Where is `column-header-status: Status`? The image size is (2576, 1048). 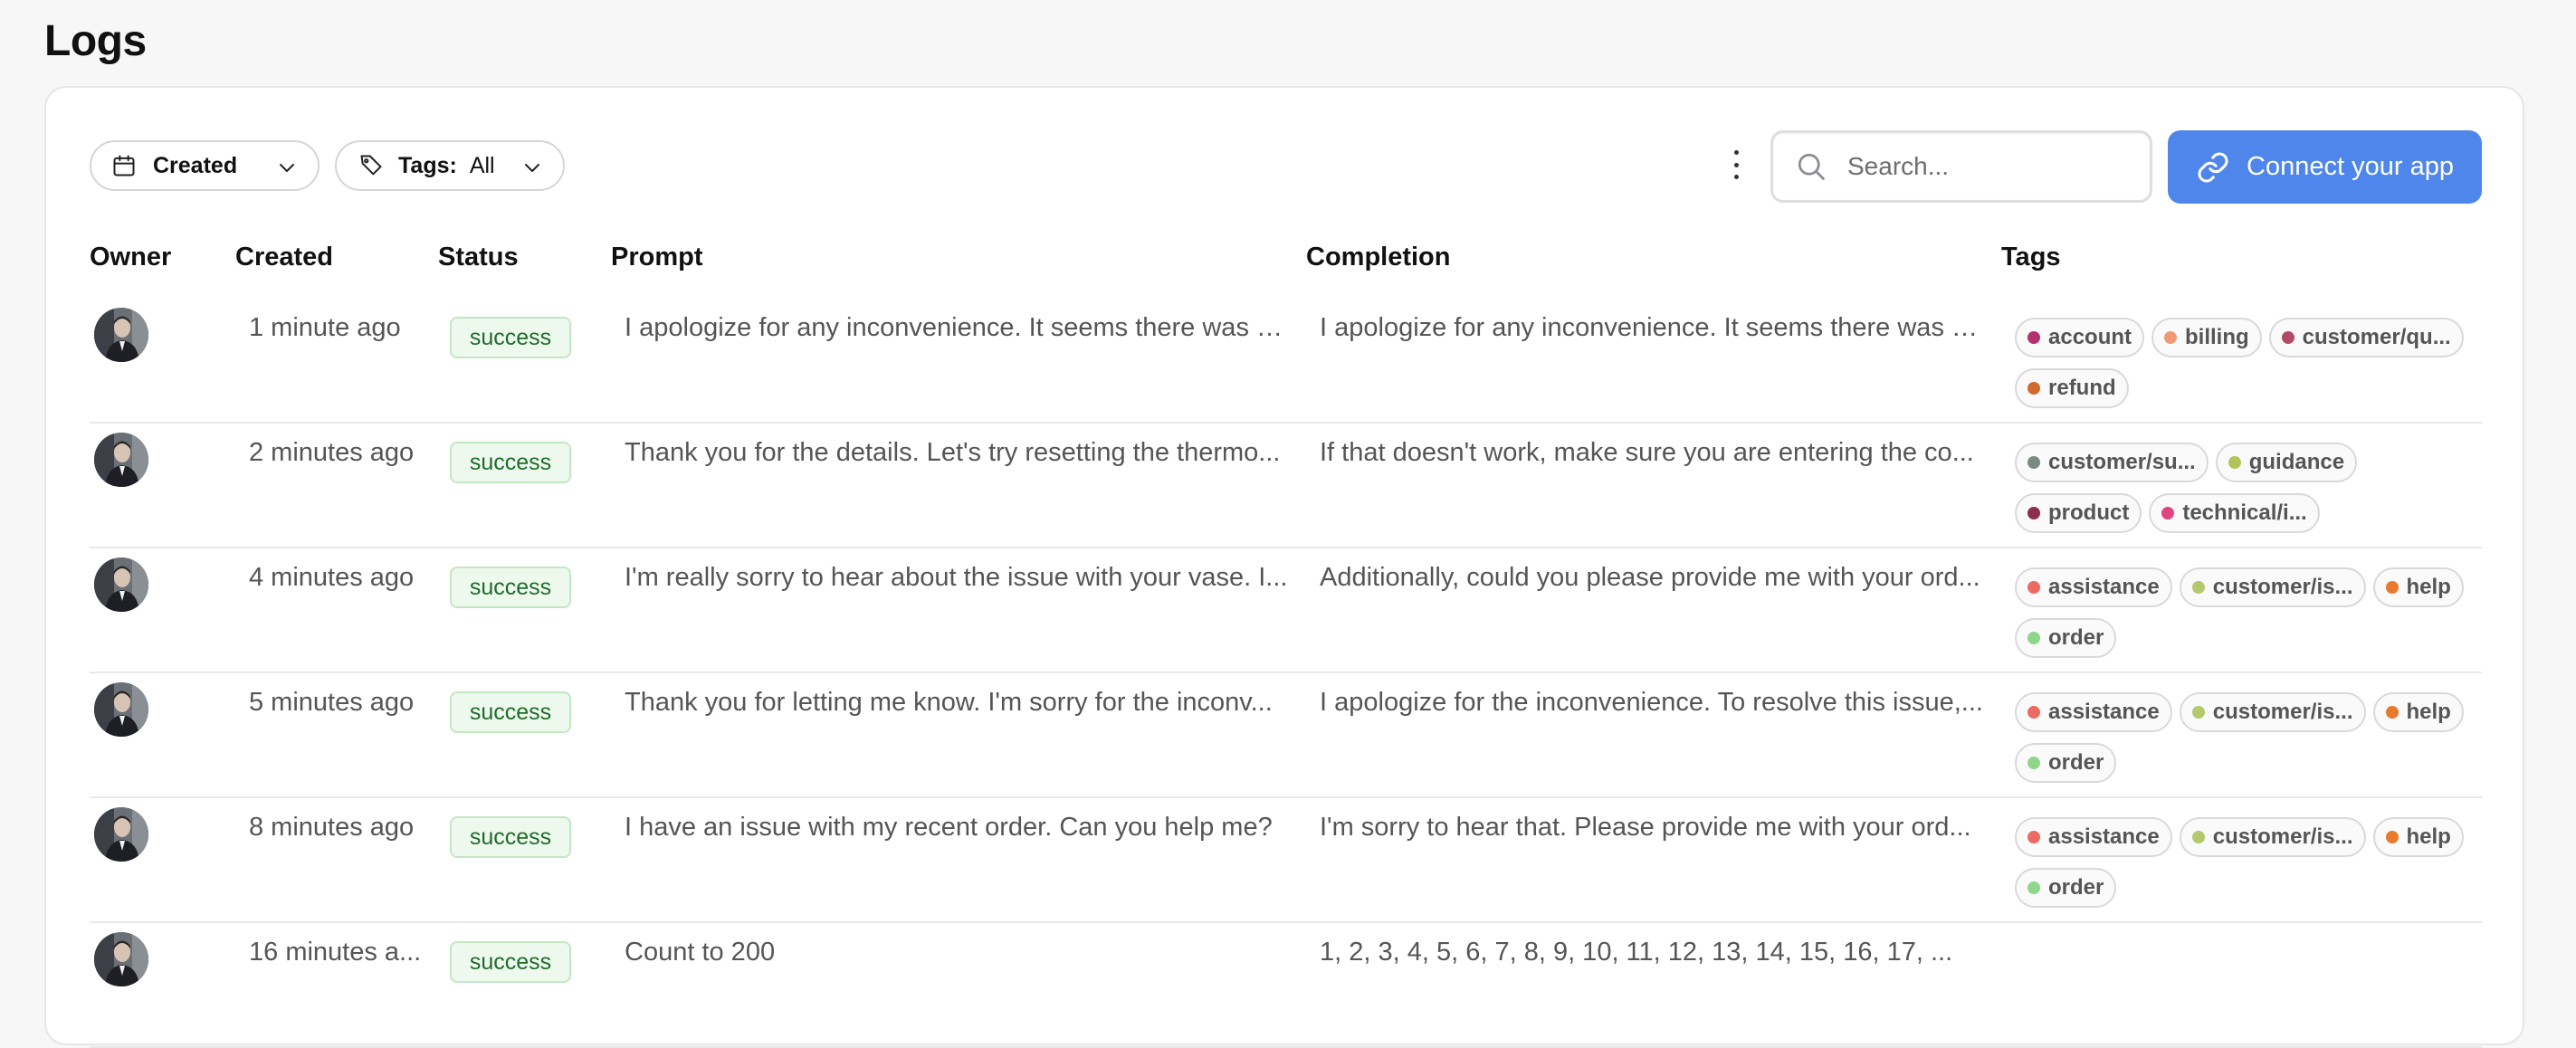 column-header-status: Status is located at coordinates (478, 258).